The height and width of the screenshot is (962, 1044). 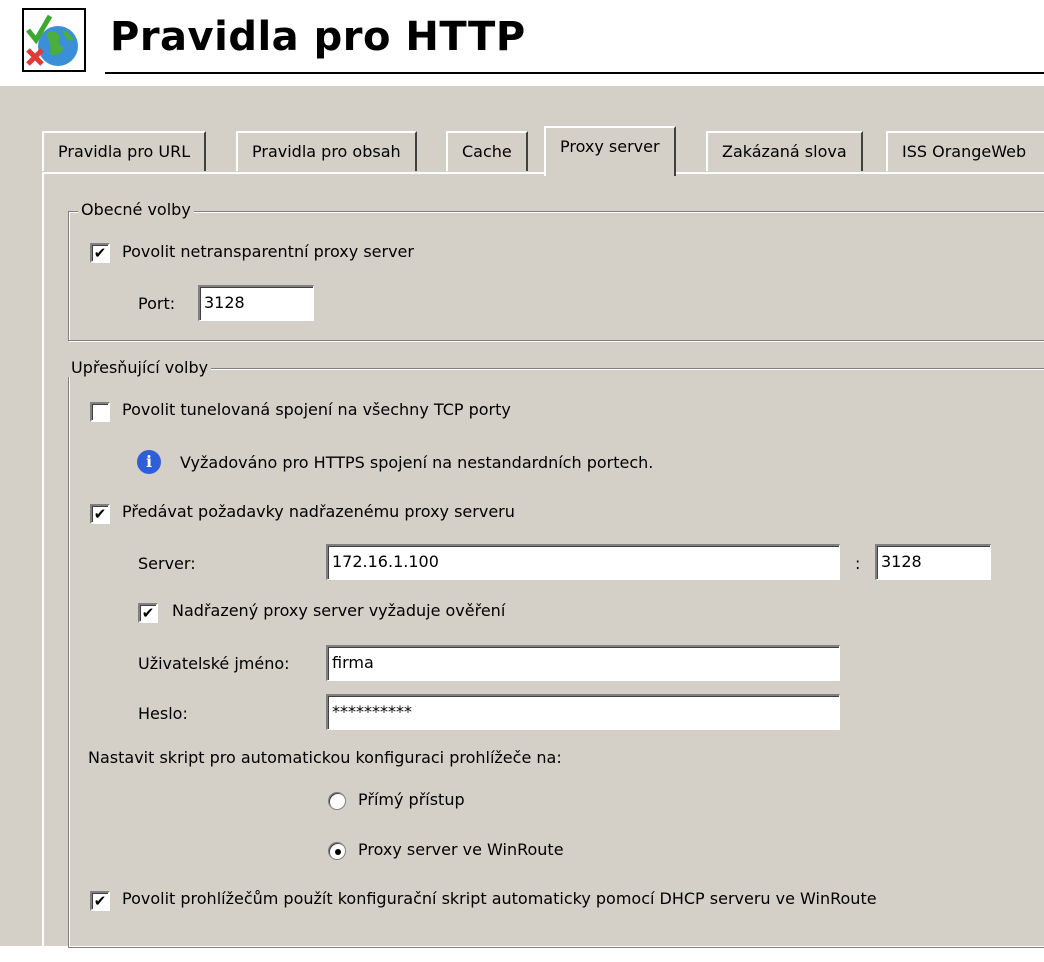 What do you see at coordinates (124, 151) in the screenshot?
I see `tab-url-rules: Pravidla pro URL` at bounding box center [124, 151].